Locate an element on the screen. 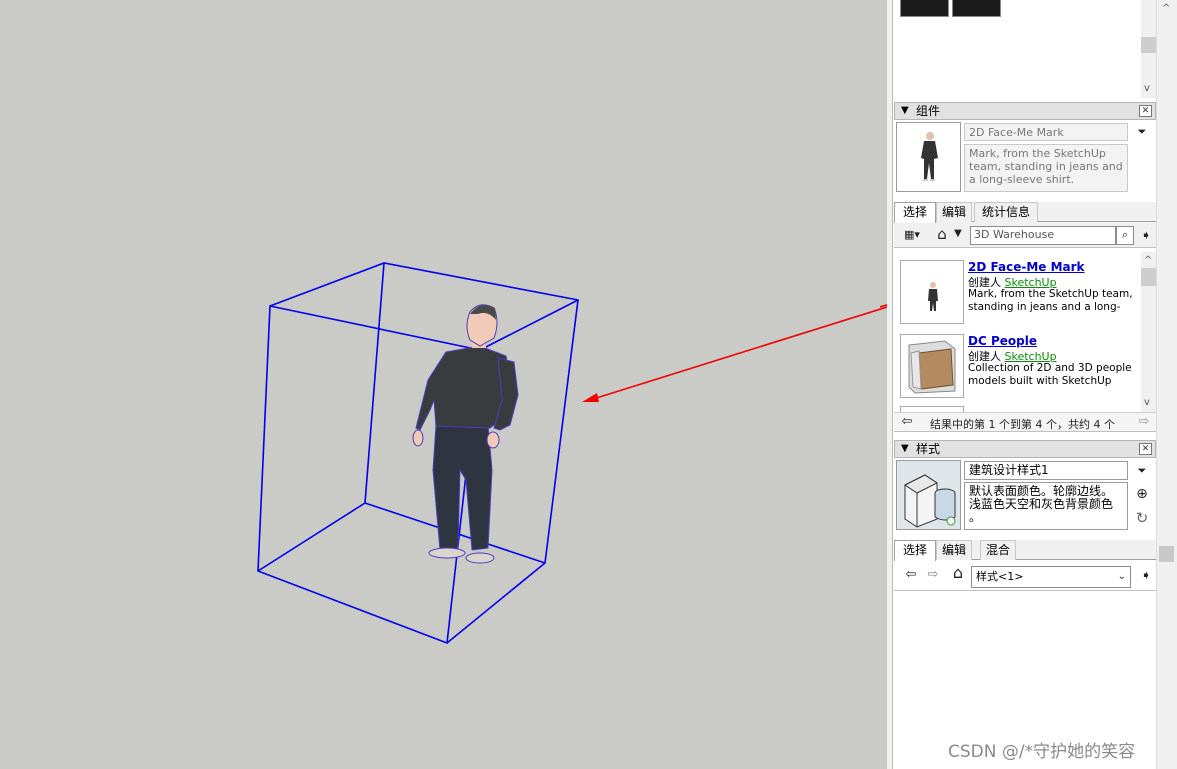 This screenshot has height=769, width=1177. result-description-line: Collection of 2D and 3D people is located at coordinates (1050, 368).